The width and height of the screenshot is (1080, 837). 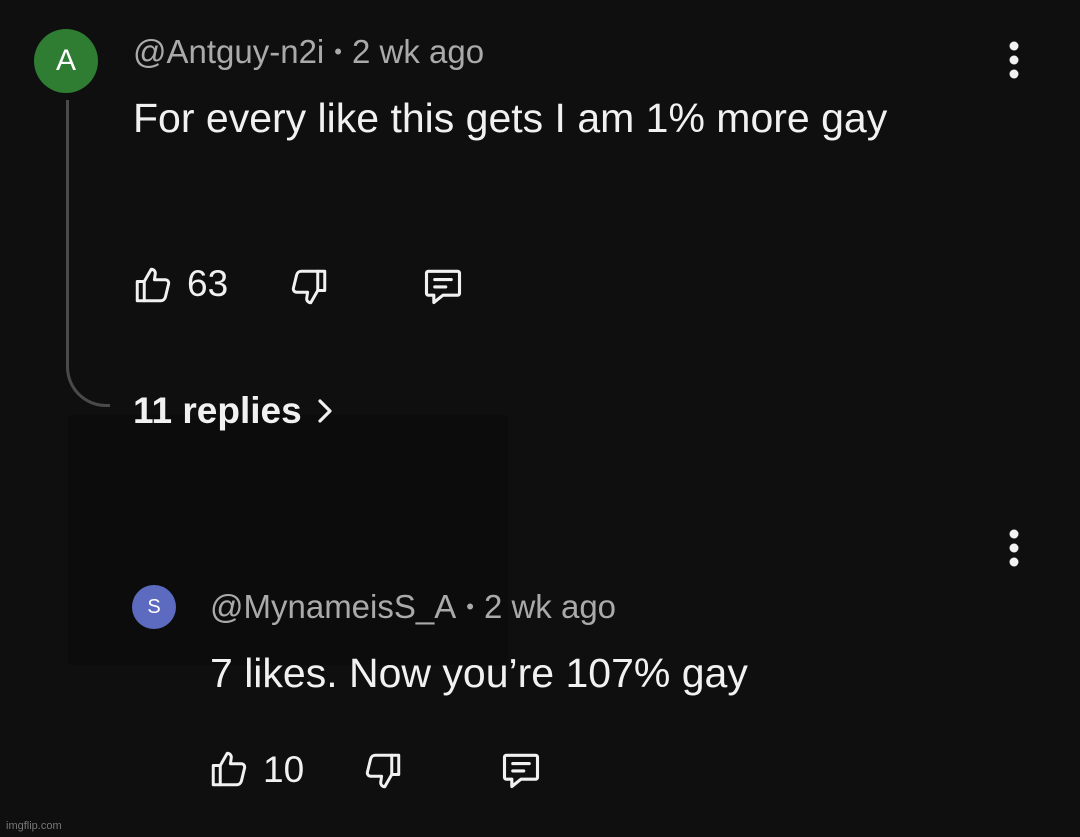 I want to click on avatar: A, so click(x=66, y=61).